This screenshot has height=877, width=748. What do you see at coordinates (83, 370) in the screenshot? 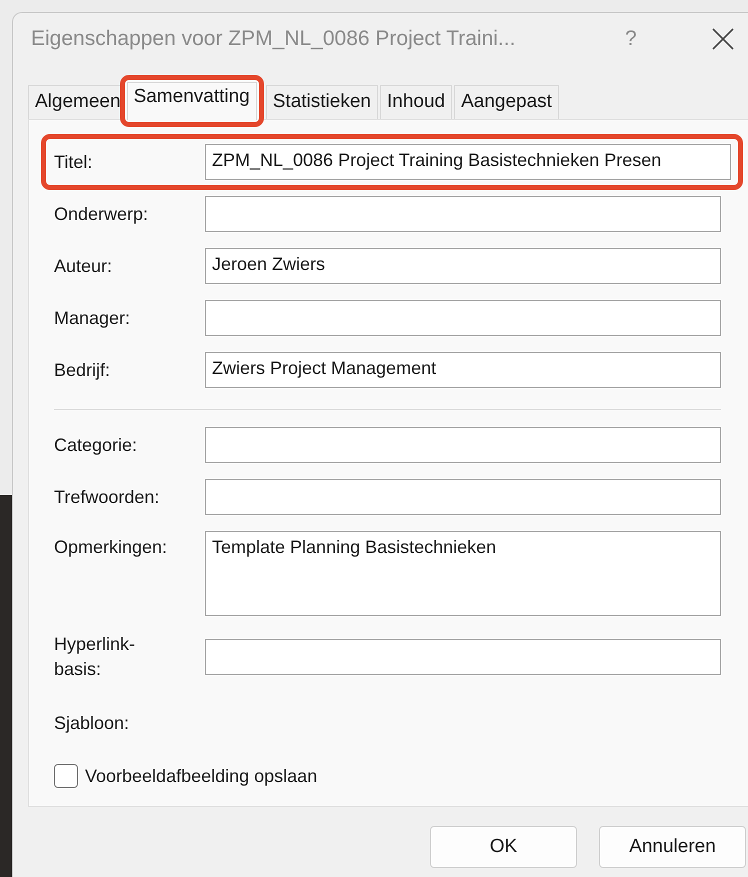
I see `field-label: Bedrijf:` at bounding box center [83, 370].